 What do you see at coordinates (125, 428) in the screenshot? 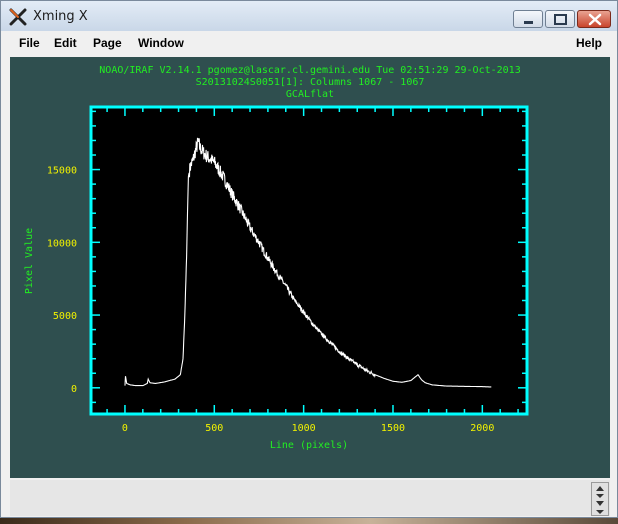
I see `x-tick-label: 0` at bounding box center [125, 428].